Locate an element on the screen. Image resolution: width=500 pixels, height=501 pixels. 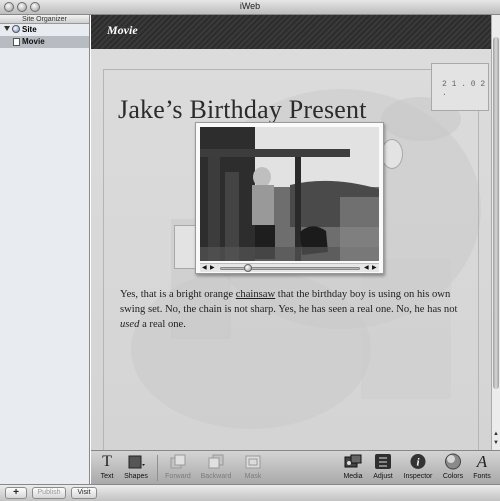
backward-button: Backward is located at coordinates (216, 466).